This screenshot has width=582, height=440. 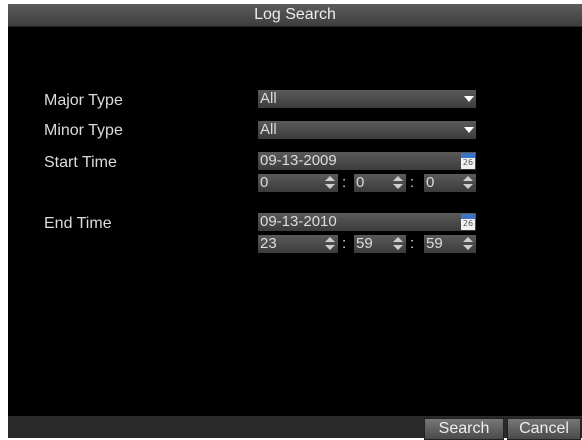 I want to click on major-type-select: All, so click(x=367, y=99).